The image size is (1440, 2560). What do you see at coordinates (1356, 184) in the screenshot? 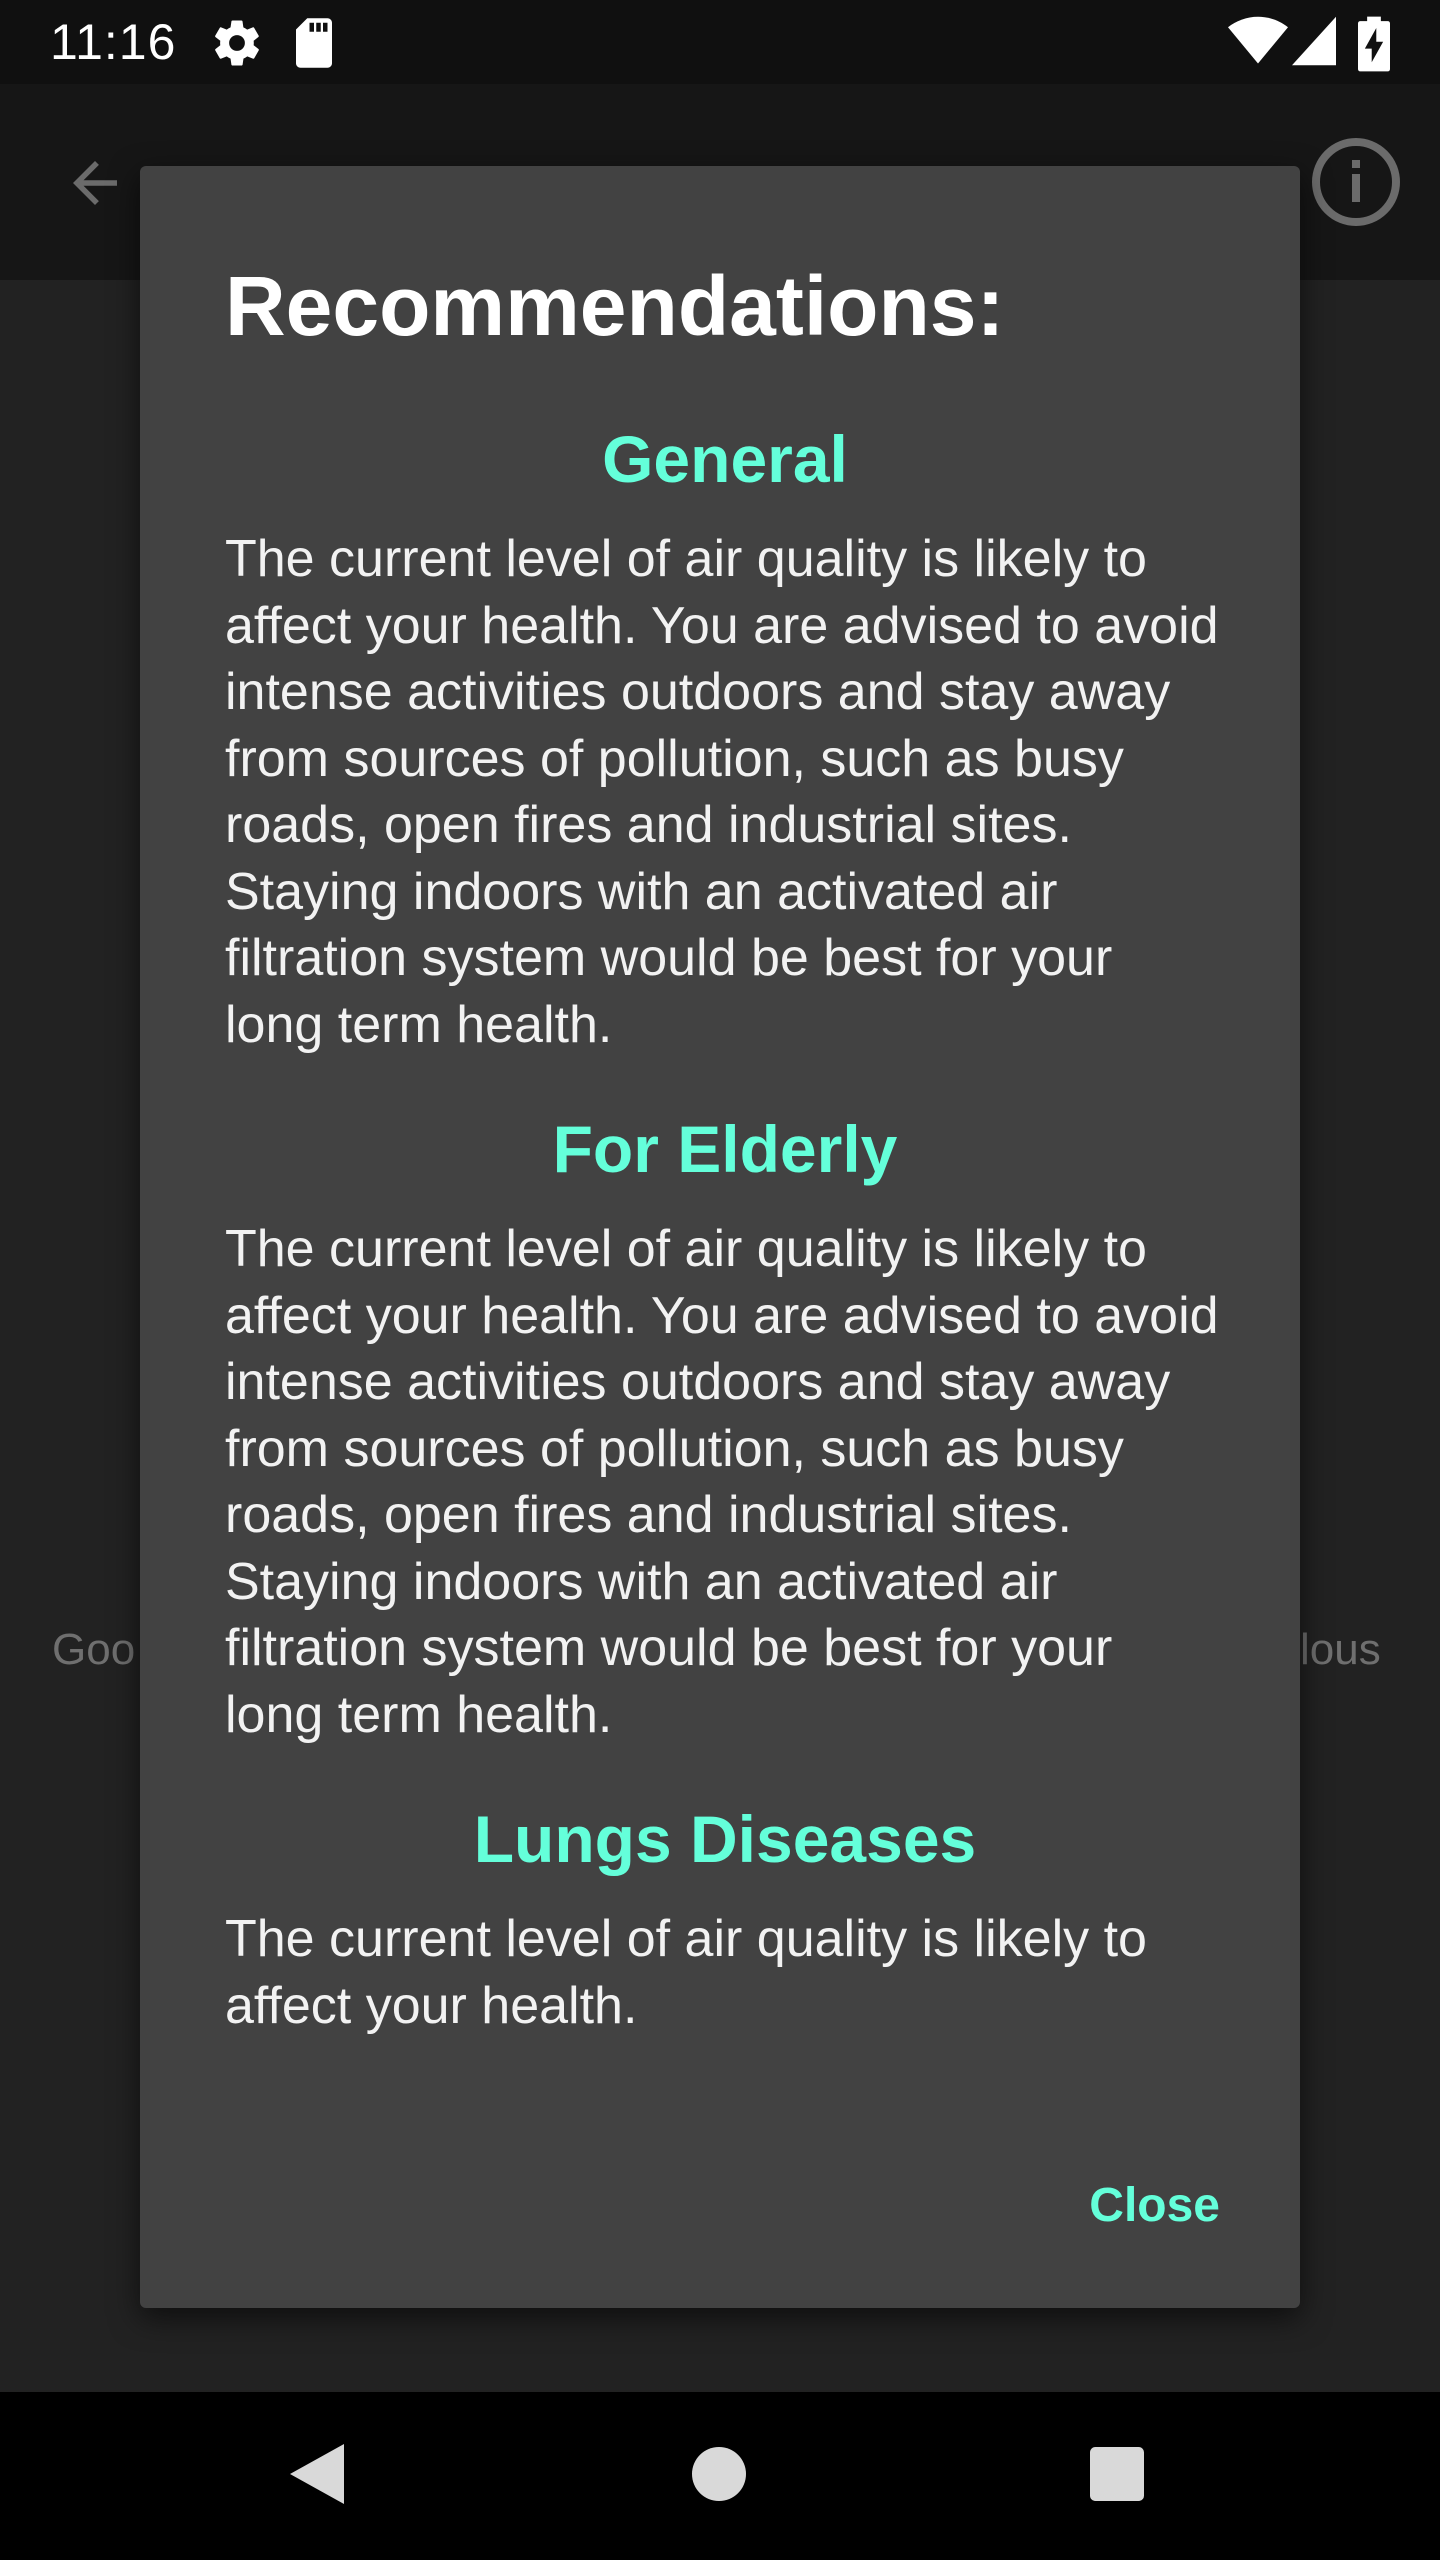
I see `info-icon` at bounding box center [1356, 184].